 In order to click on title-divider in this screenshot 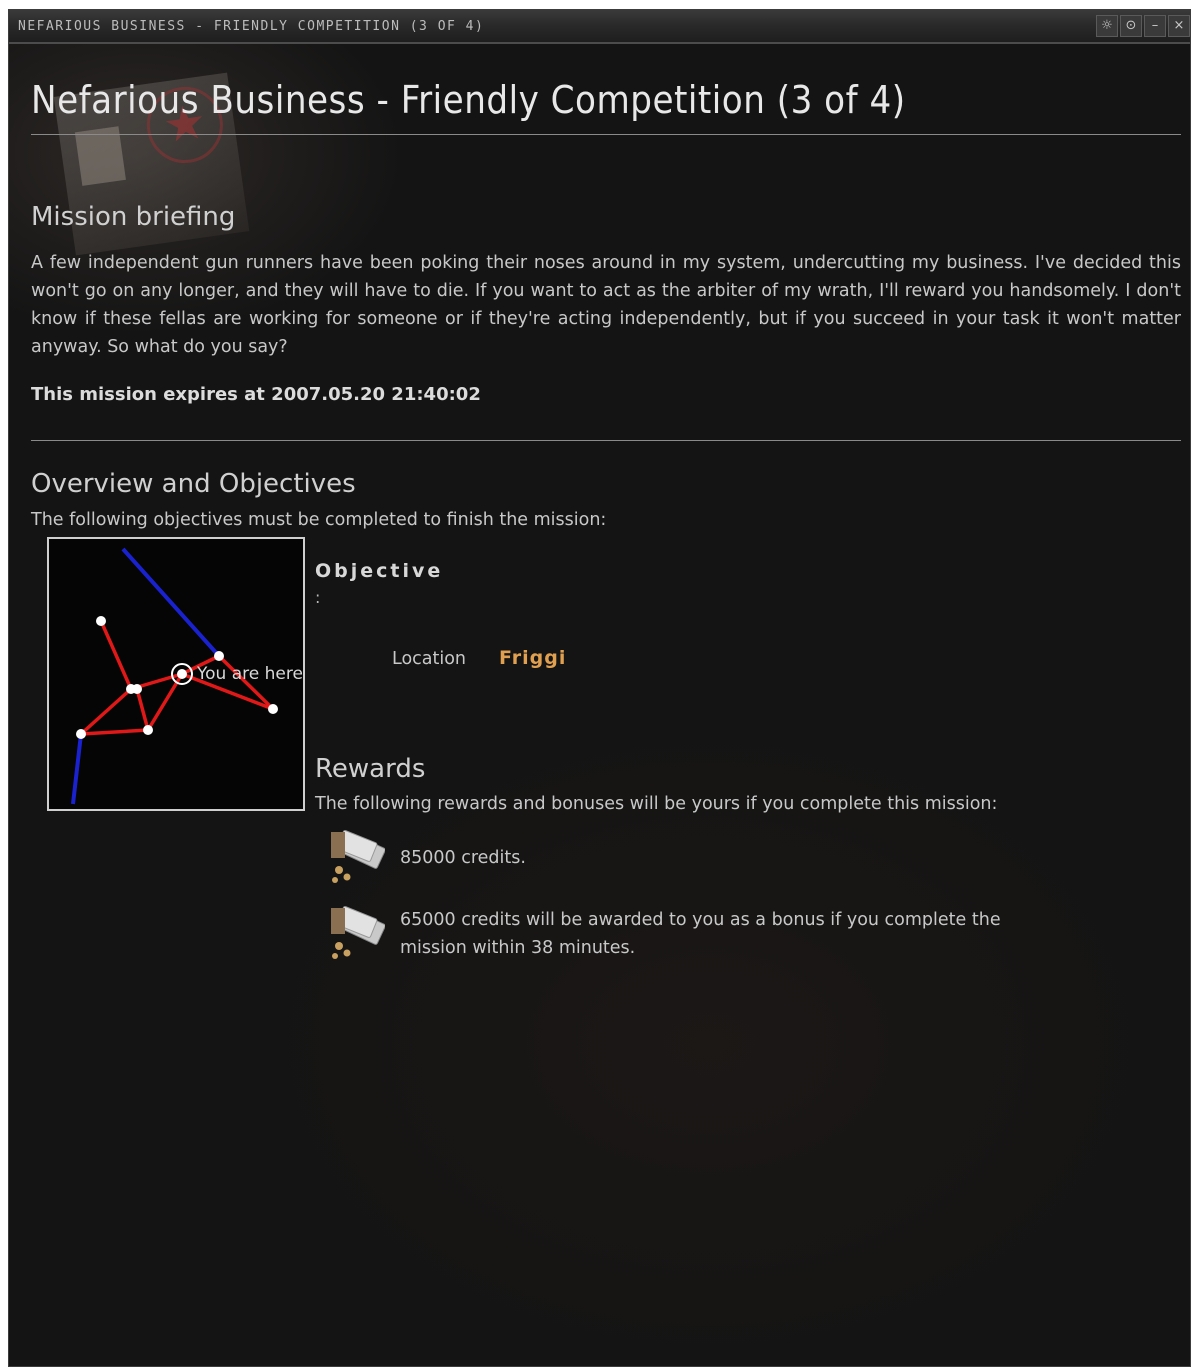, I will do `click(606, 134)`.